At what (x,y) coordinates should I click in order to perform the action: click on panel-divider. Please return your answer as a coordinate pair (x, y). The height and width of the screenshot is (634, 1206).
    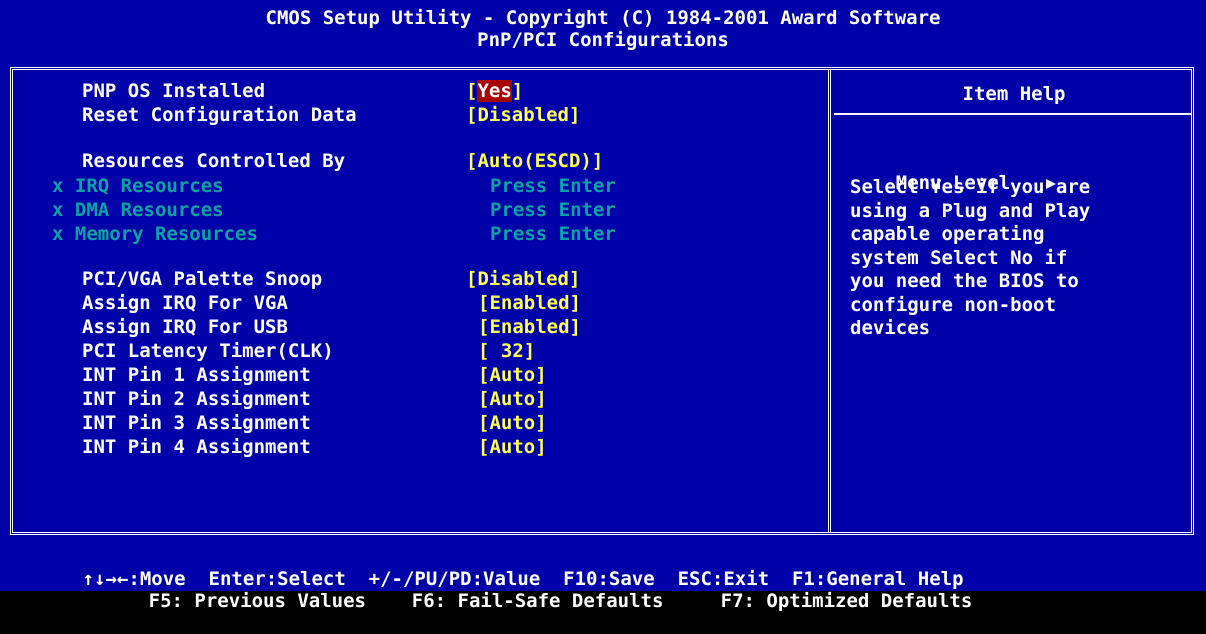
    Looking at the image, I should click on (829, 301).